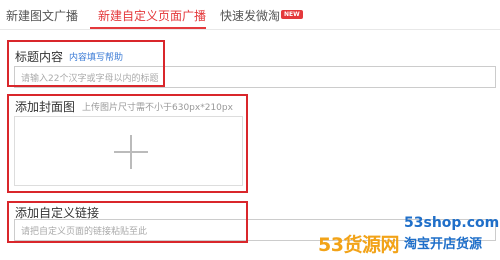 The image size is (500, 260). I want to click on title-input: 请输入22个汉字或字母以内的标题, so click(255, 77).